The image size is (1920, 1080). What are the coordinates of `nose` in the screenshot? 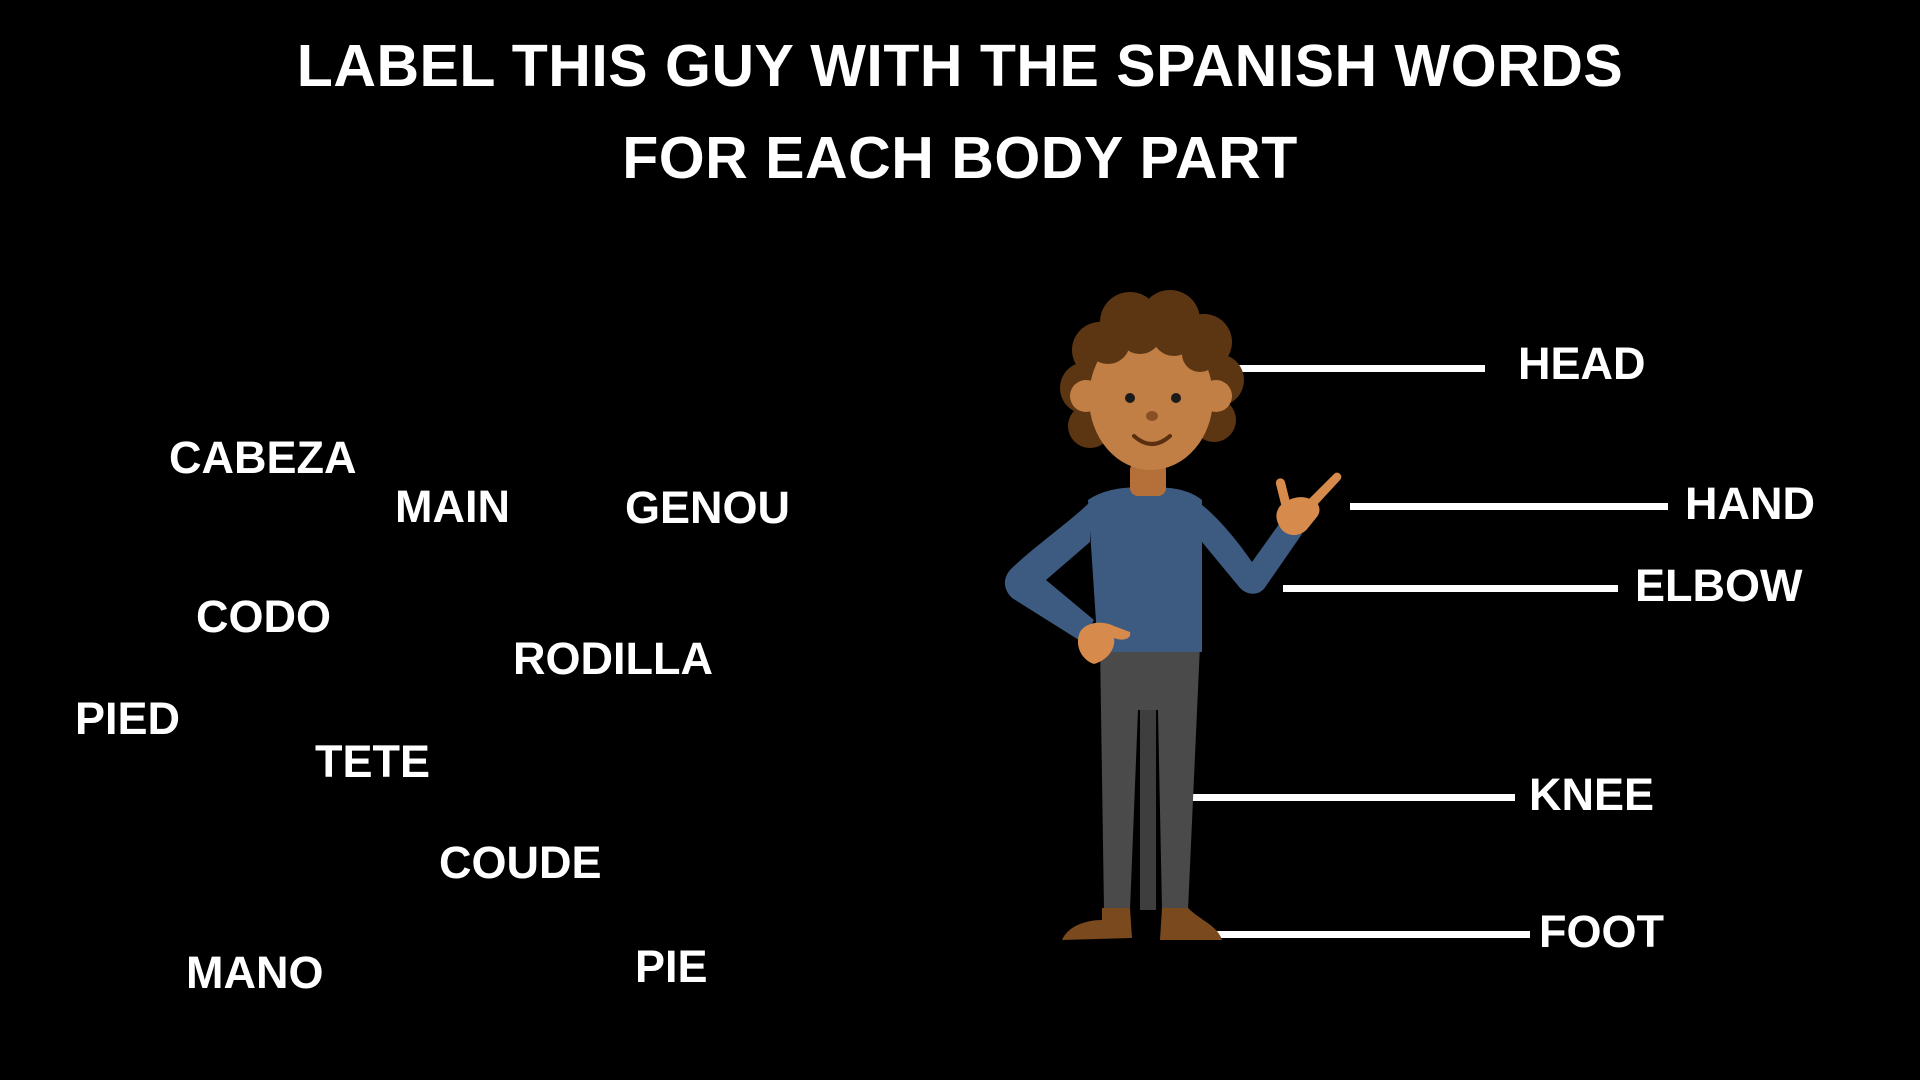 It's located at (1152, 416).